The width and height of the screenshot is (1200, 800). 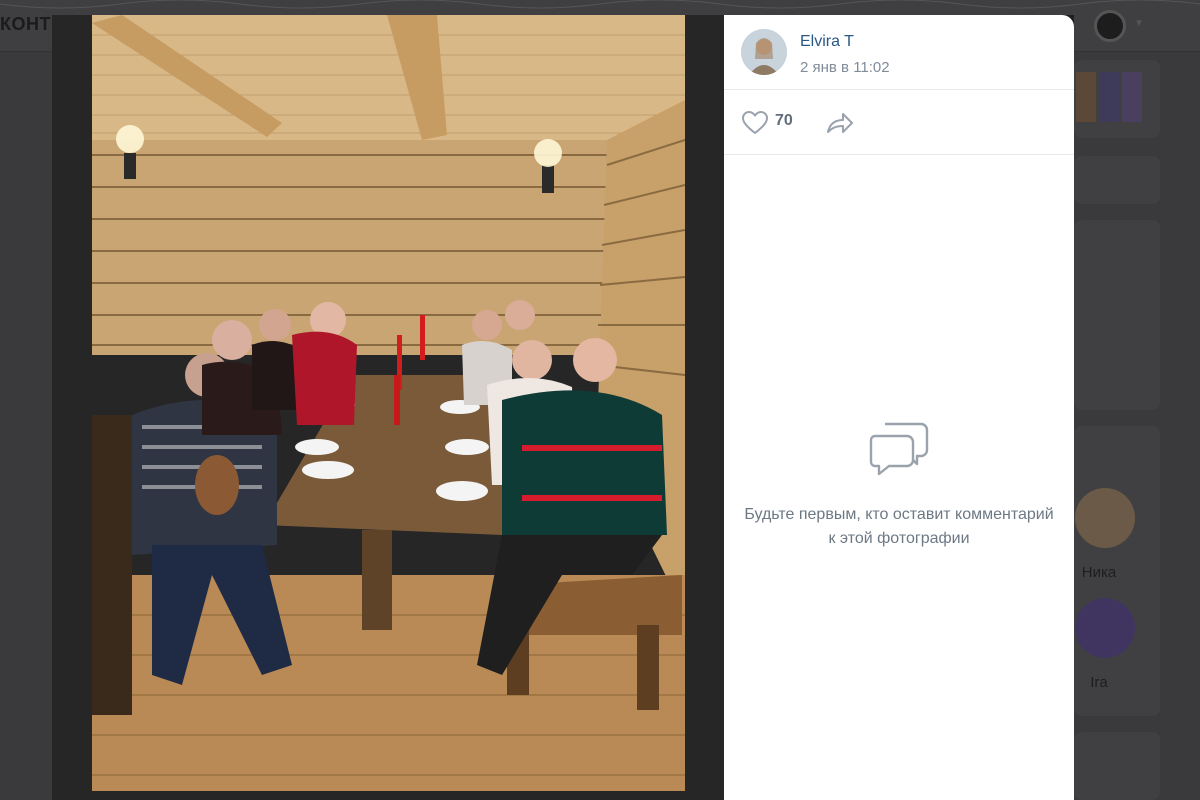 I want to click on site-logo: КОНТ, so click(x=25, y=24).